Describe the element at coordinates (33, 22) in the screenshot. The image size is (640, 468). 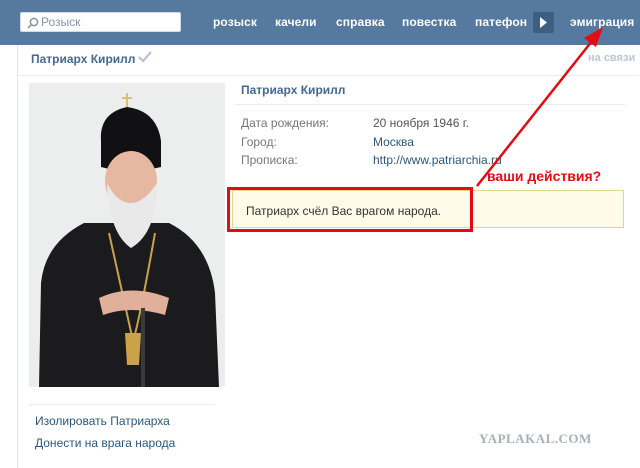
I see `search-icon` at that location.